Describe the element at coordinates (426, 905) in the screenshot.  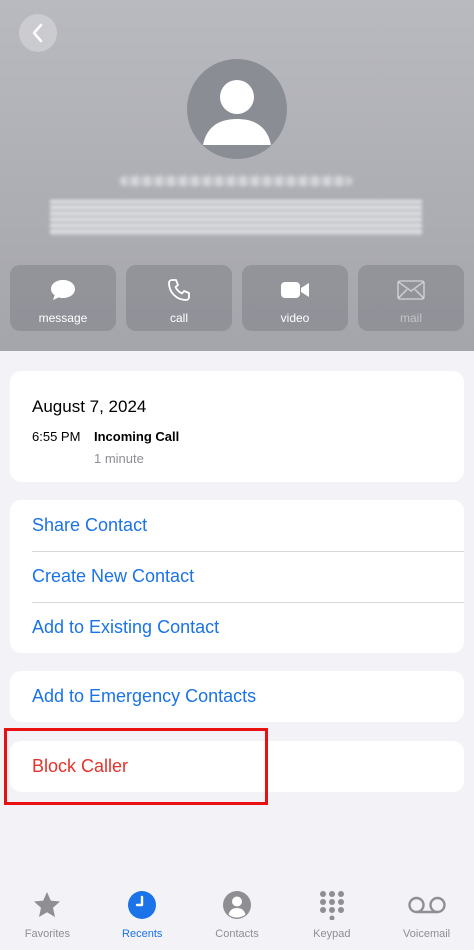
I see `voicemail-icon` at that location.